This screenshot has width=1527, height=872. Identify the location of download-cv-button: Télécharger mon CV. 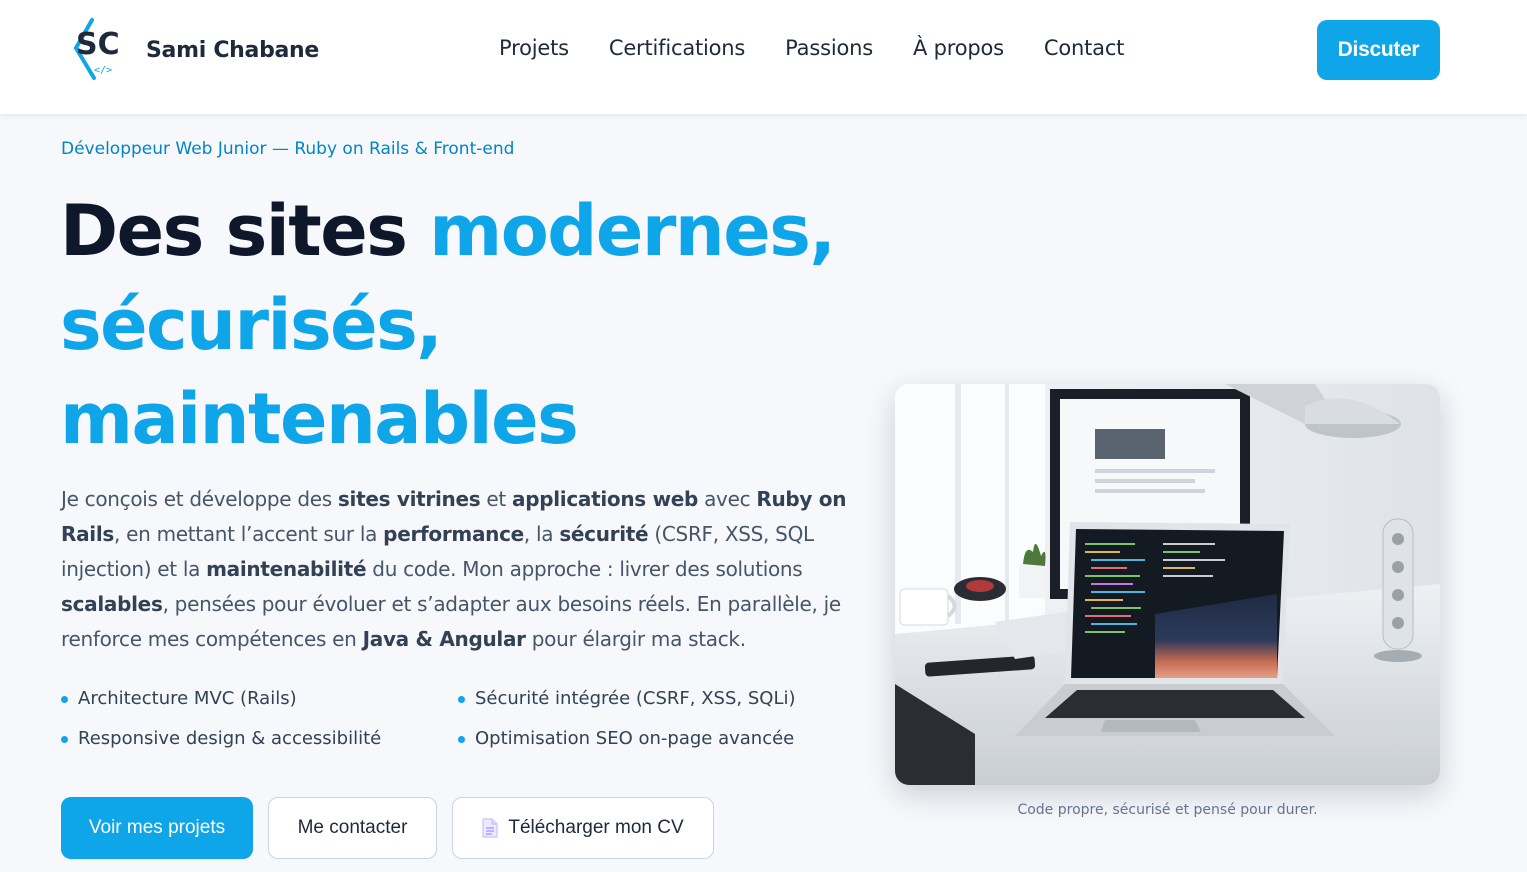
(583, 828).